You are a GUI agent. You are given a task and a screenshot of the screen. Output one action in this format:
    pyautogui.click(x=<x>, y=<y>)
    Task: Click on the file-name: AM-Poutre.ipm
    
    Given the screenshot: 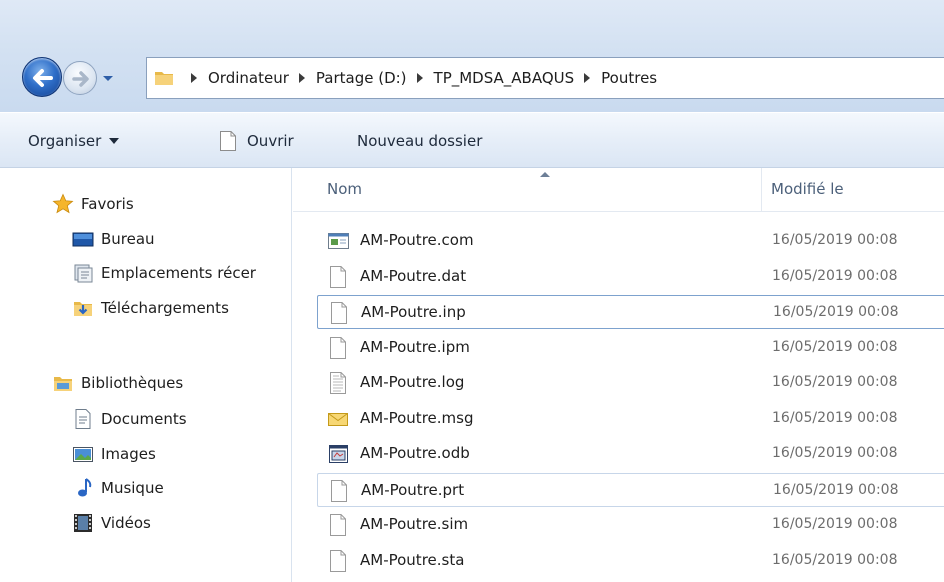 What is the action you would take?
    pyautogui.click(x=415, y=346)
    